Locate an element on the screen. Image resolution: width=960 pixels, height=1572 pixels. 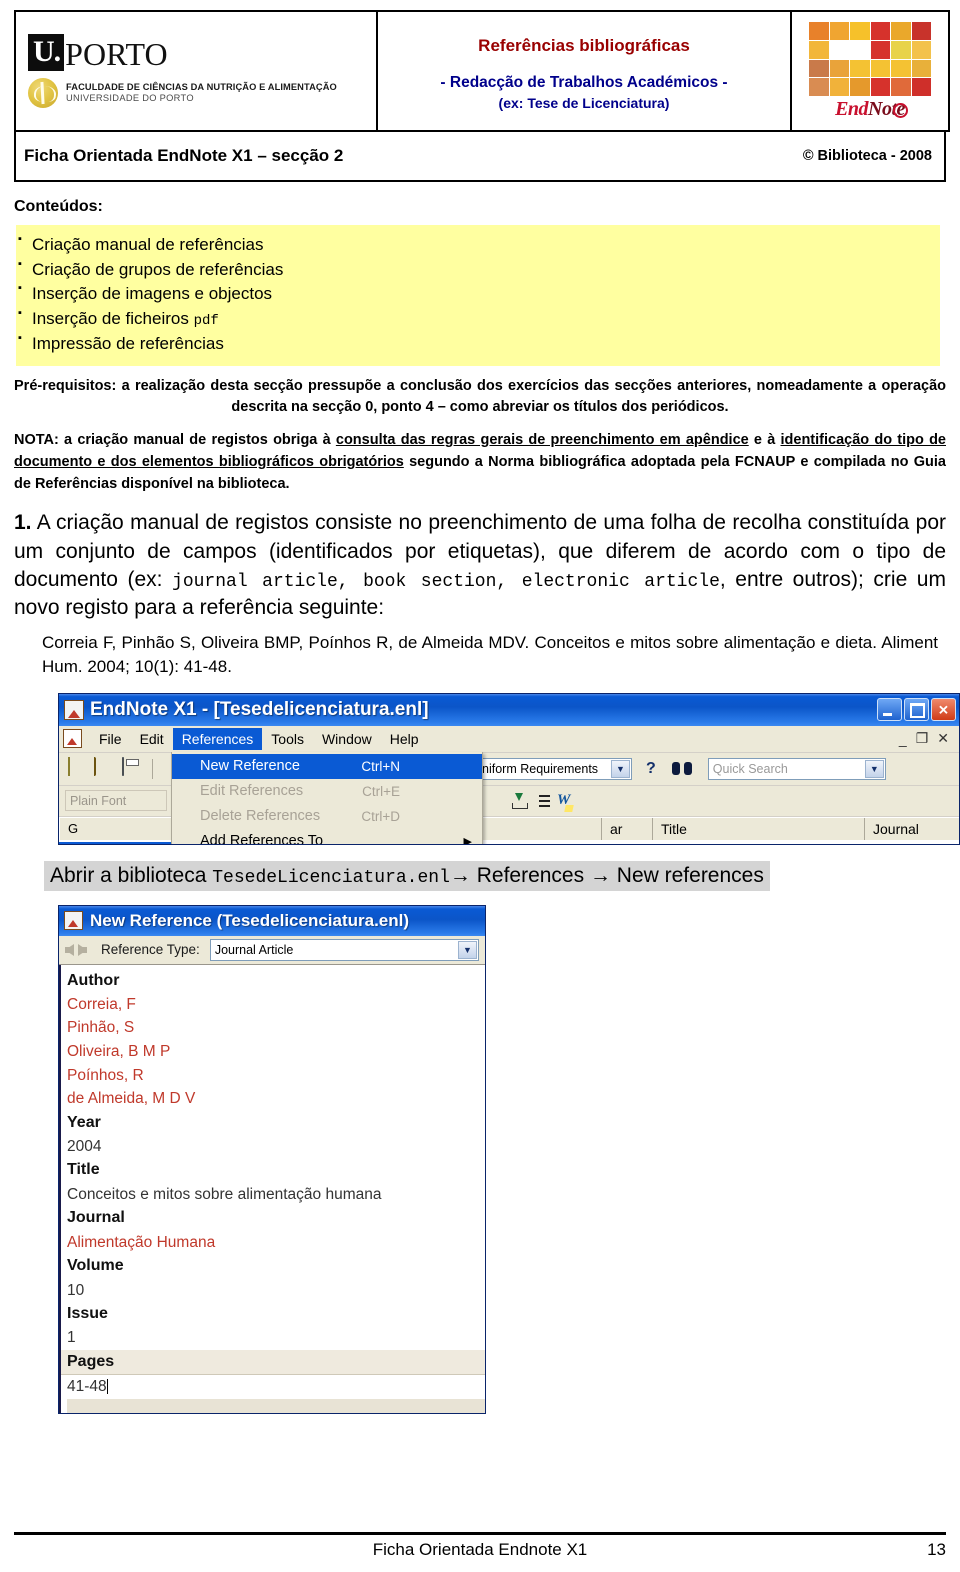
field-label-pages: Pages is located at coordinates (273, 1362).